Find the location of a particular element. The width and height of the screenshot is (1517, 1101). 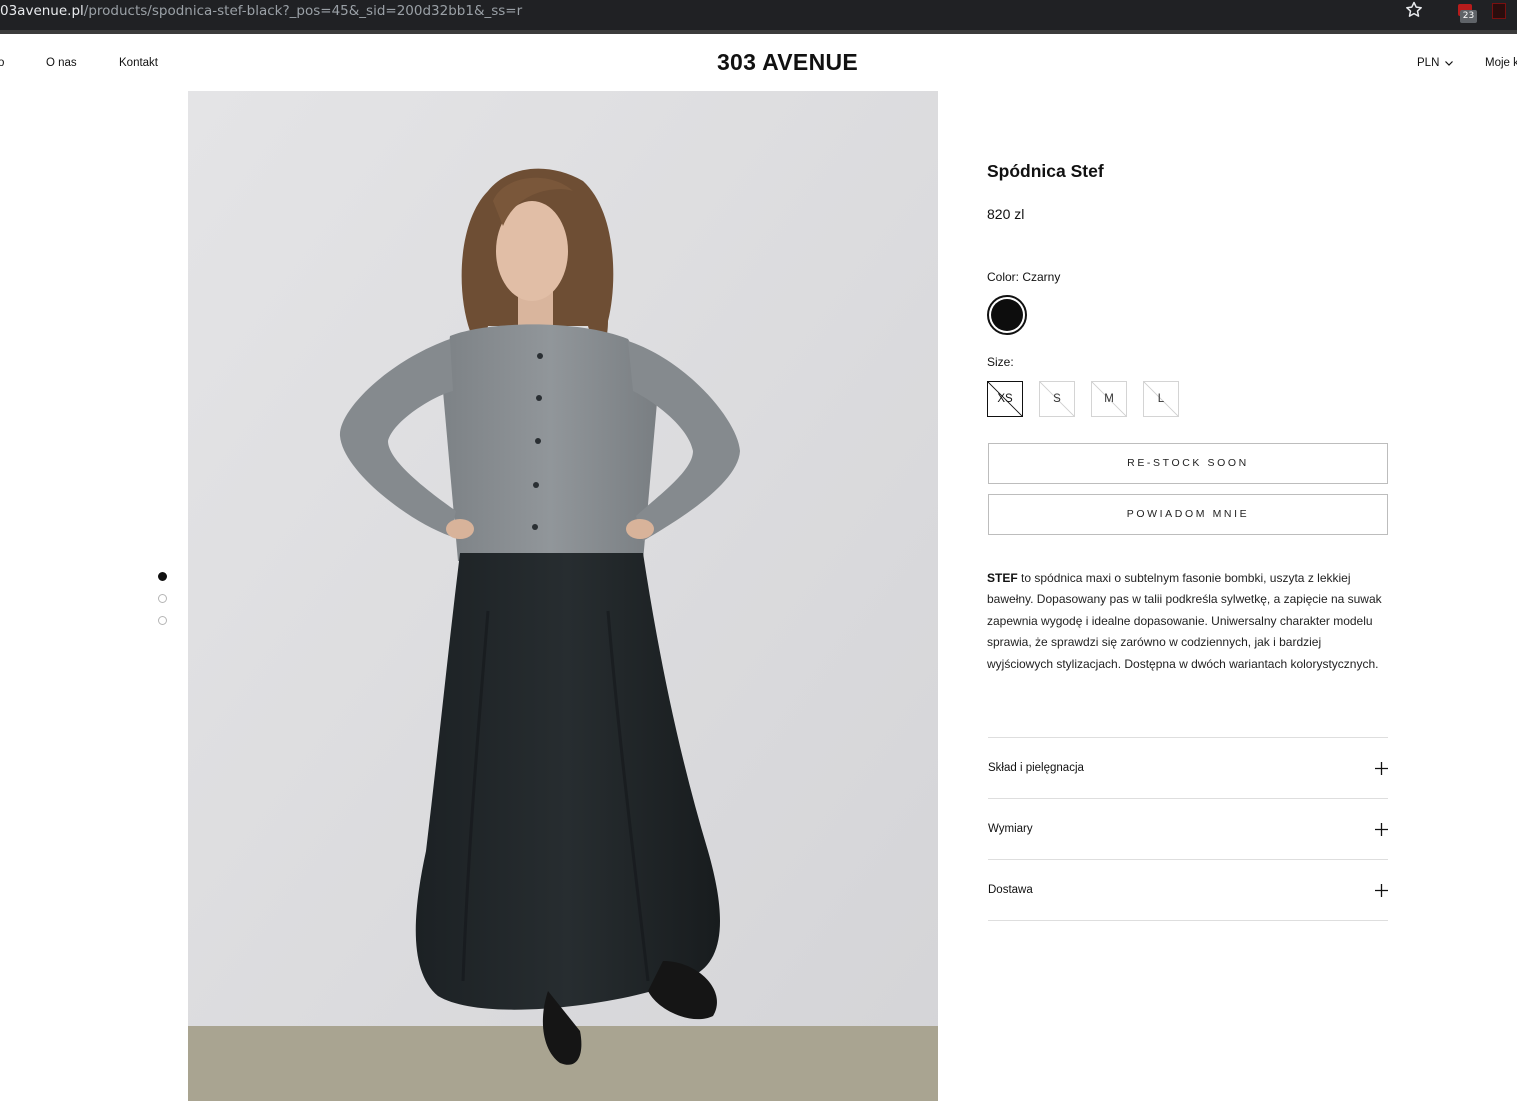

account-link: Moje k is located at coordinates (1501, 63).